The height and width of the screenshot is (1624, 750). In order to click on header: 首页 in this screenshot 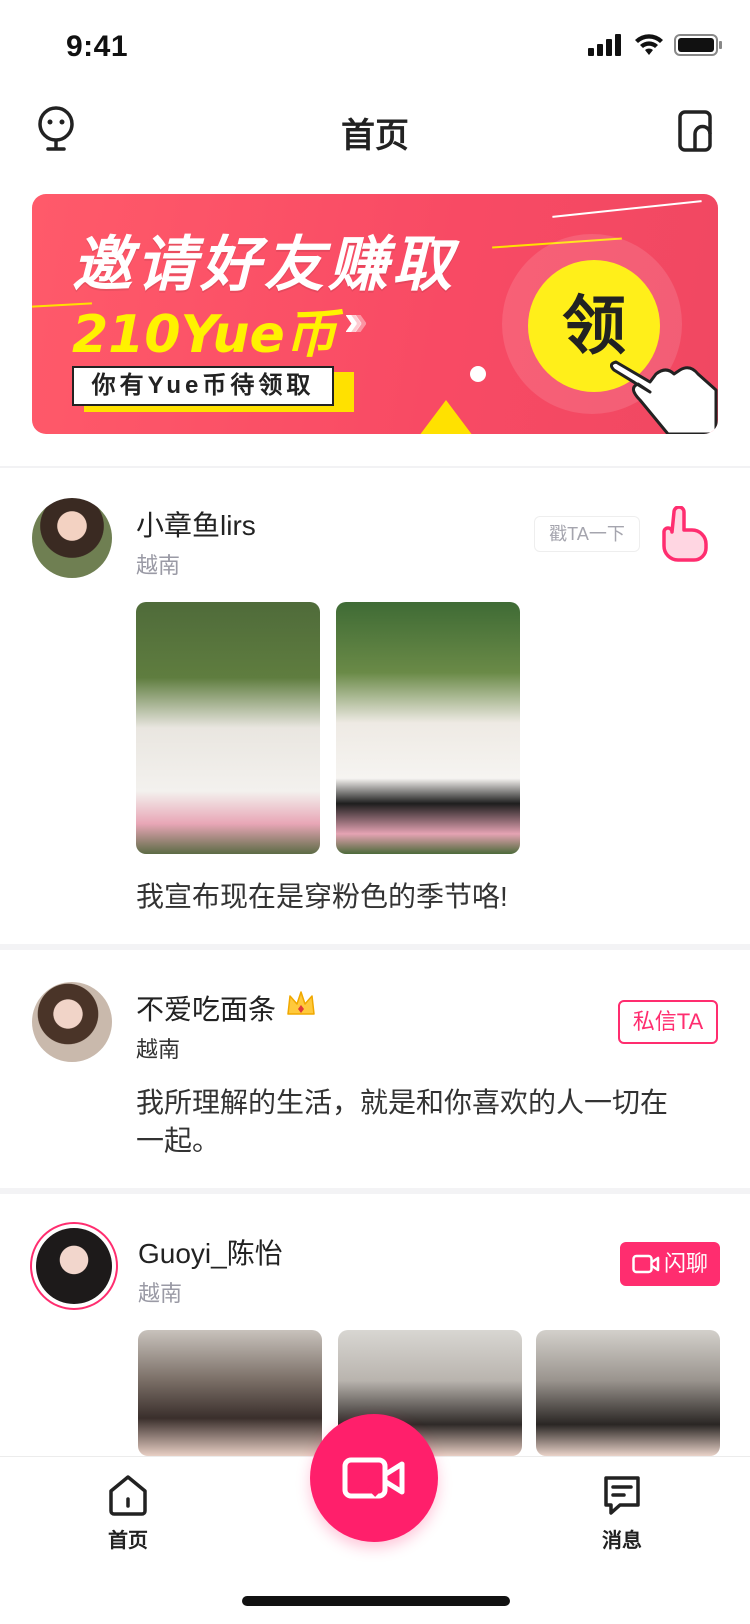, I will do `click(375, 131)`.